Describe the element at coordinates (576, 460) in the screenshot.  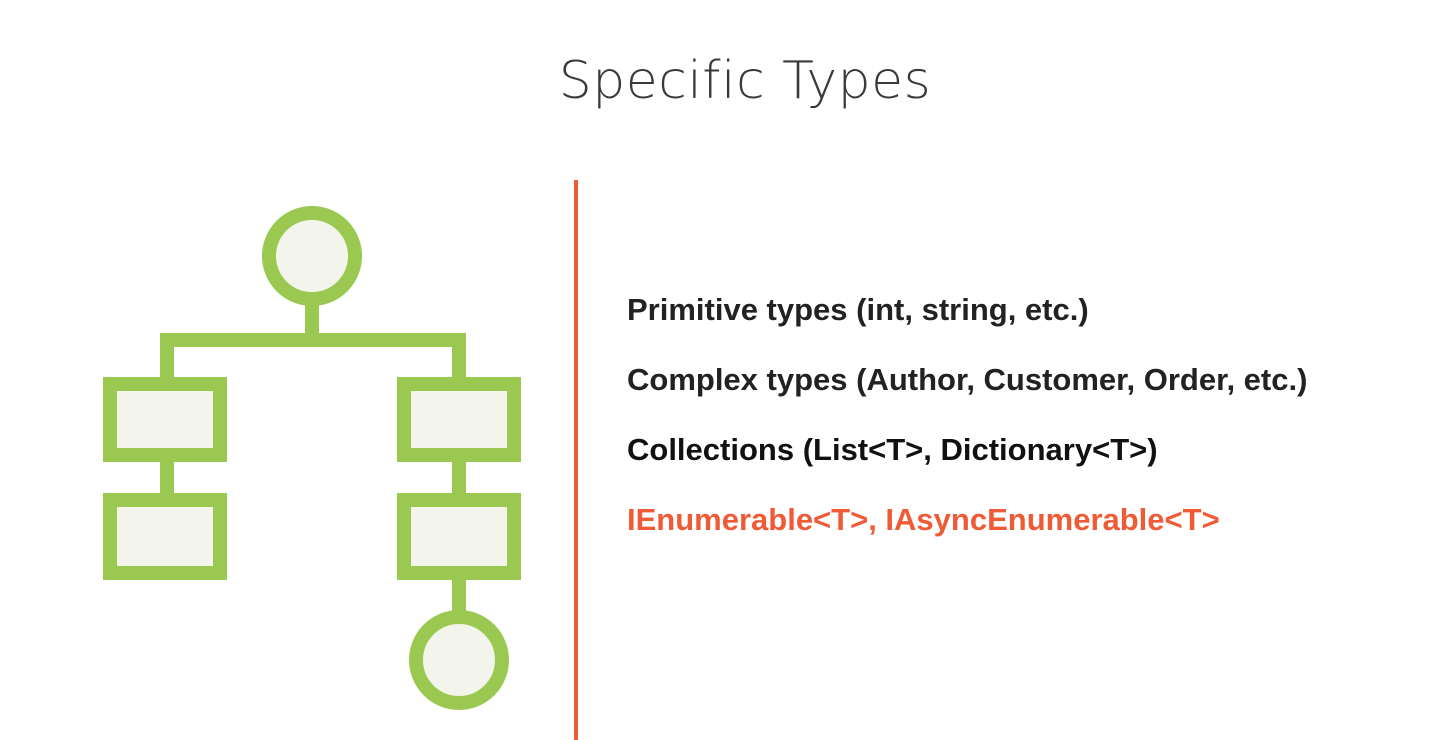
I see `vertical-divider` at that location.